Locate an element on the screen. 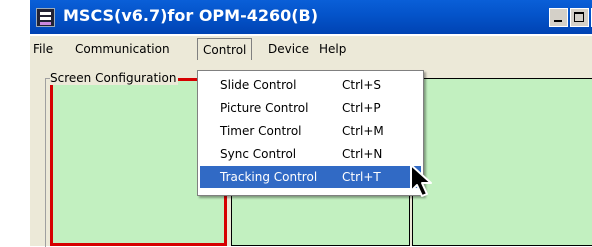 This screenshot has width=592, height=247. group-label: Screen Configuration is located at coordinates (114, 78).